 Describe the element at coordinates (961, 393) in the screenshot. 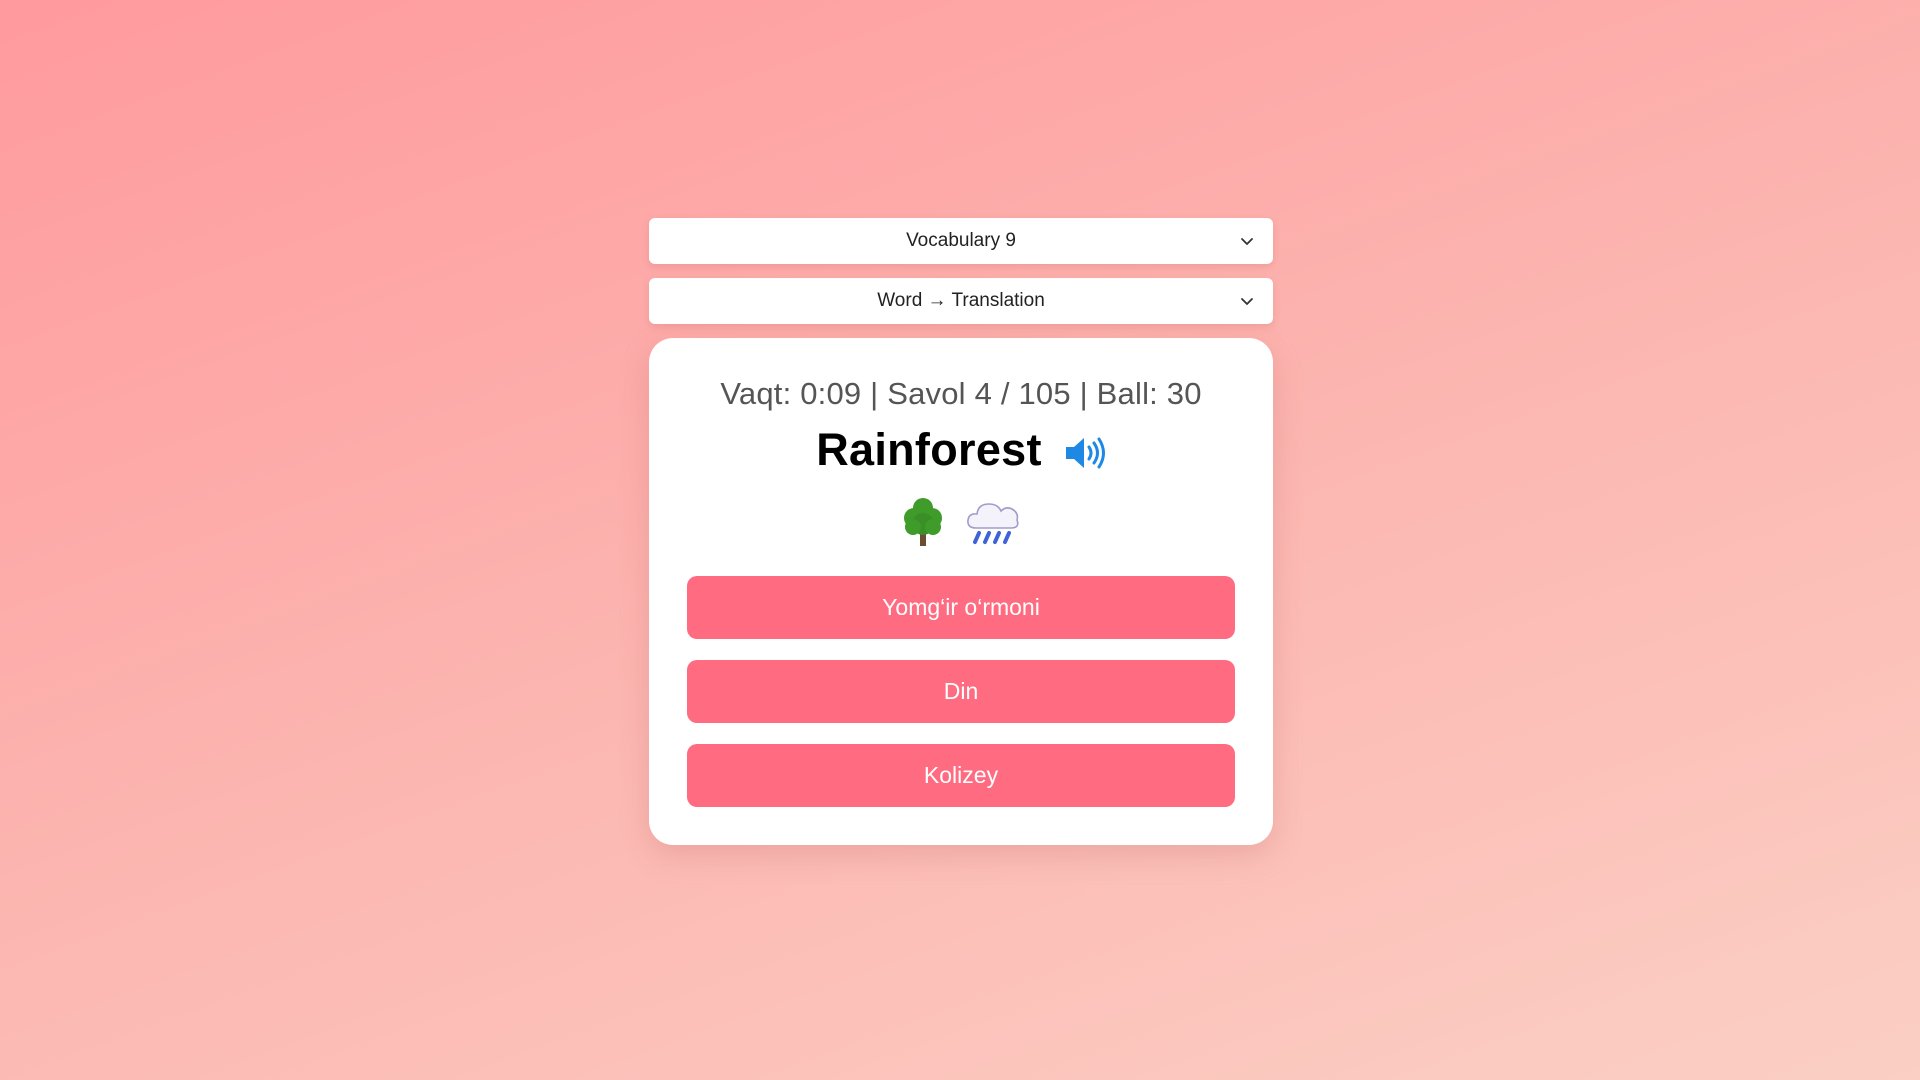

I see `quiz-stats: Vaqt: 0:09 | Savol 4 / 105 | Ball: 30` at that location.